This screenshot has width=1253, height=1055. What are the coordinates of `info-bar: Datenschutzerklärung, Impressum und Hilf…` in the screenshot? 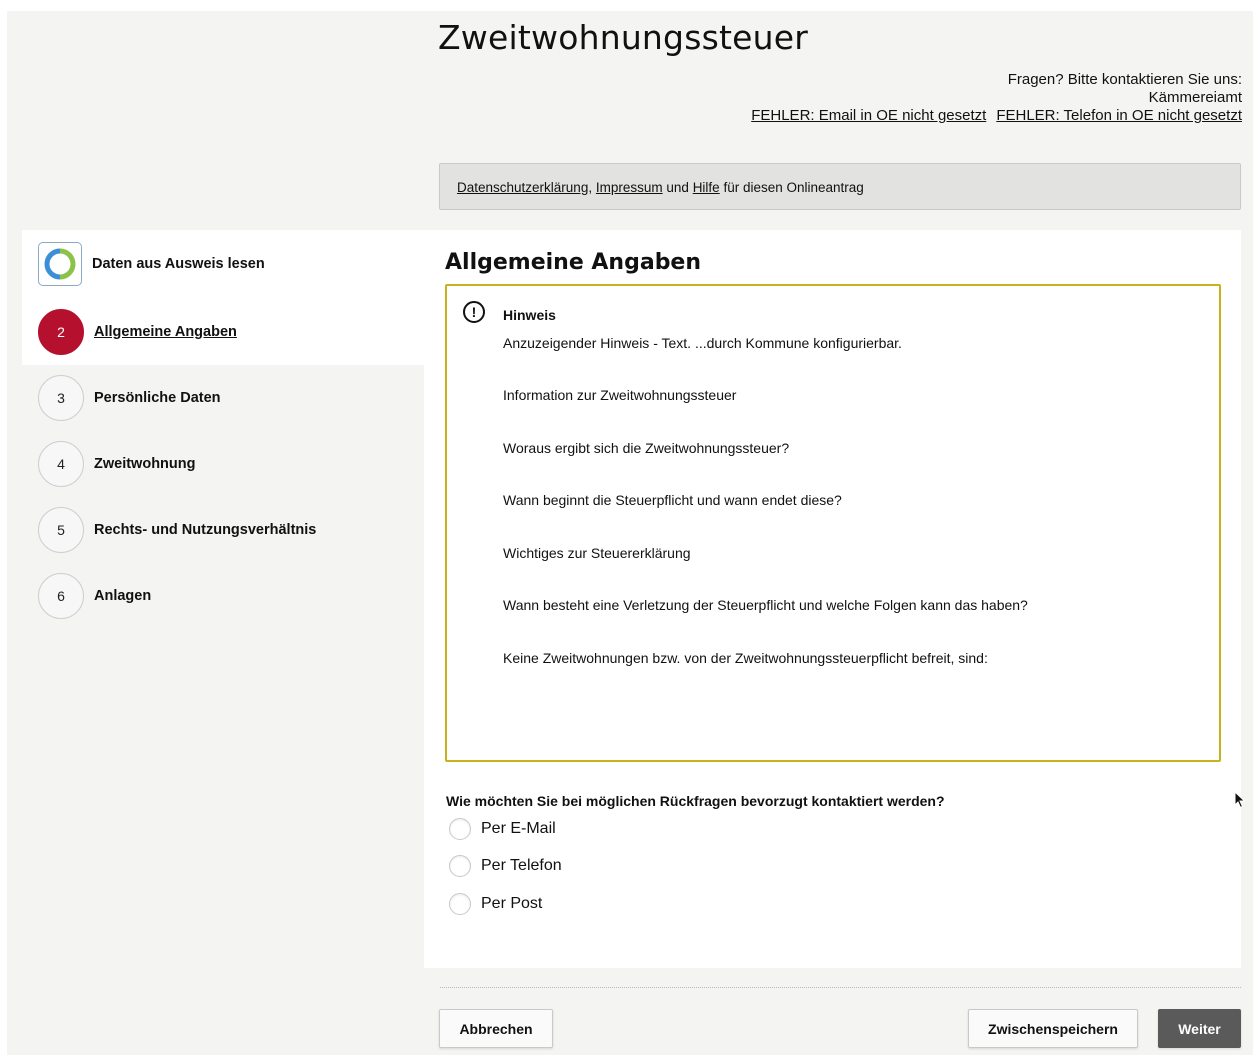 It's located at (840, 186).